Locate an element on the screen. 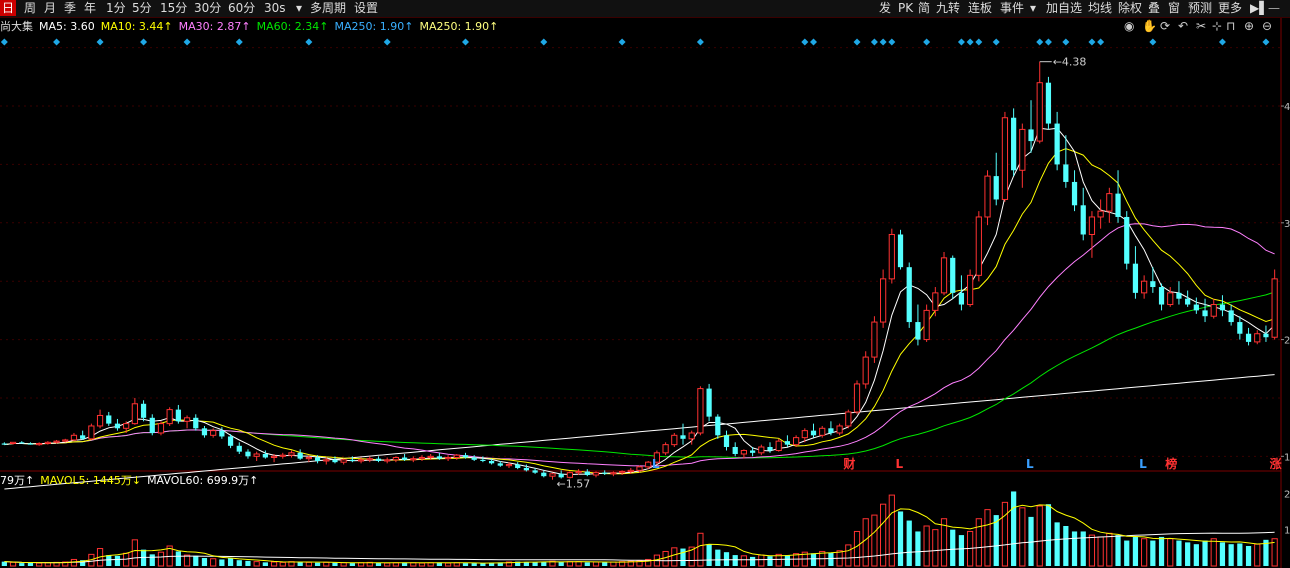  lock-icon: ⊓ is located at coordinates (1230, 26).